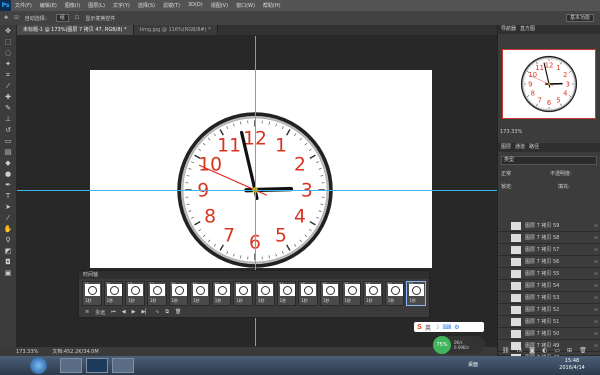 This screenshot has width=600, height=375. What do you see at coordinates (135, 293) in the screenshot?
I see `timeline-frame: 371秒` at bounding box center [135, 293].